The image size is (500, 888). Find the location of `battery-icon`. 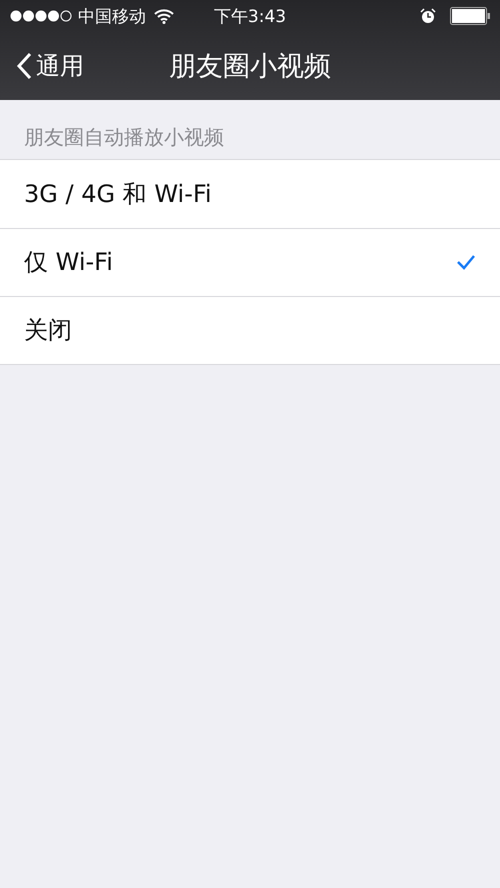

battery-icon is located at coordinates (470, 16).